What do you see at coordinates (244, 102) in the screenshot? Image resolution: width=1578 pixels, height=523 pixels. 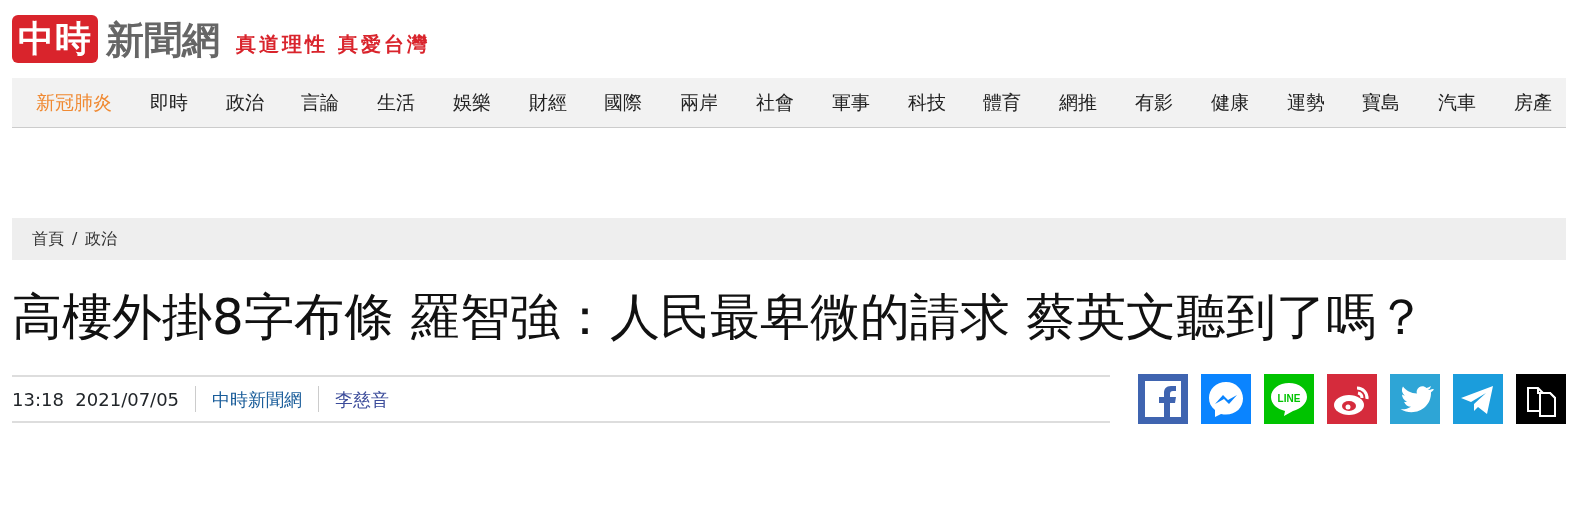 I see `nav-link-item: 政治` at bounding box center [244, 102].